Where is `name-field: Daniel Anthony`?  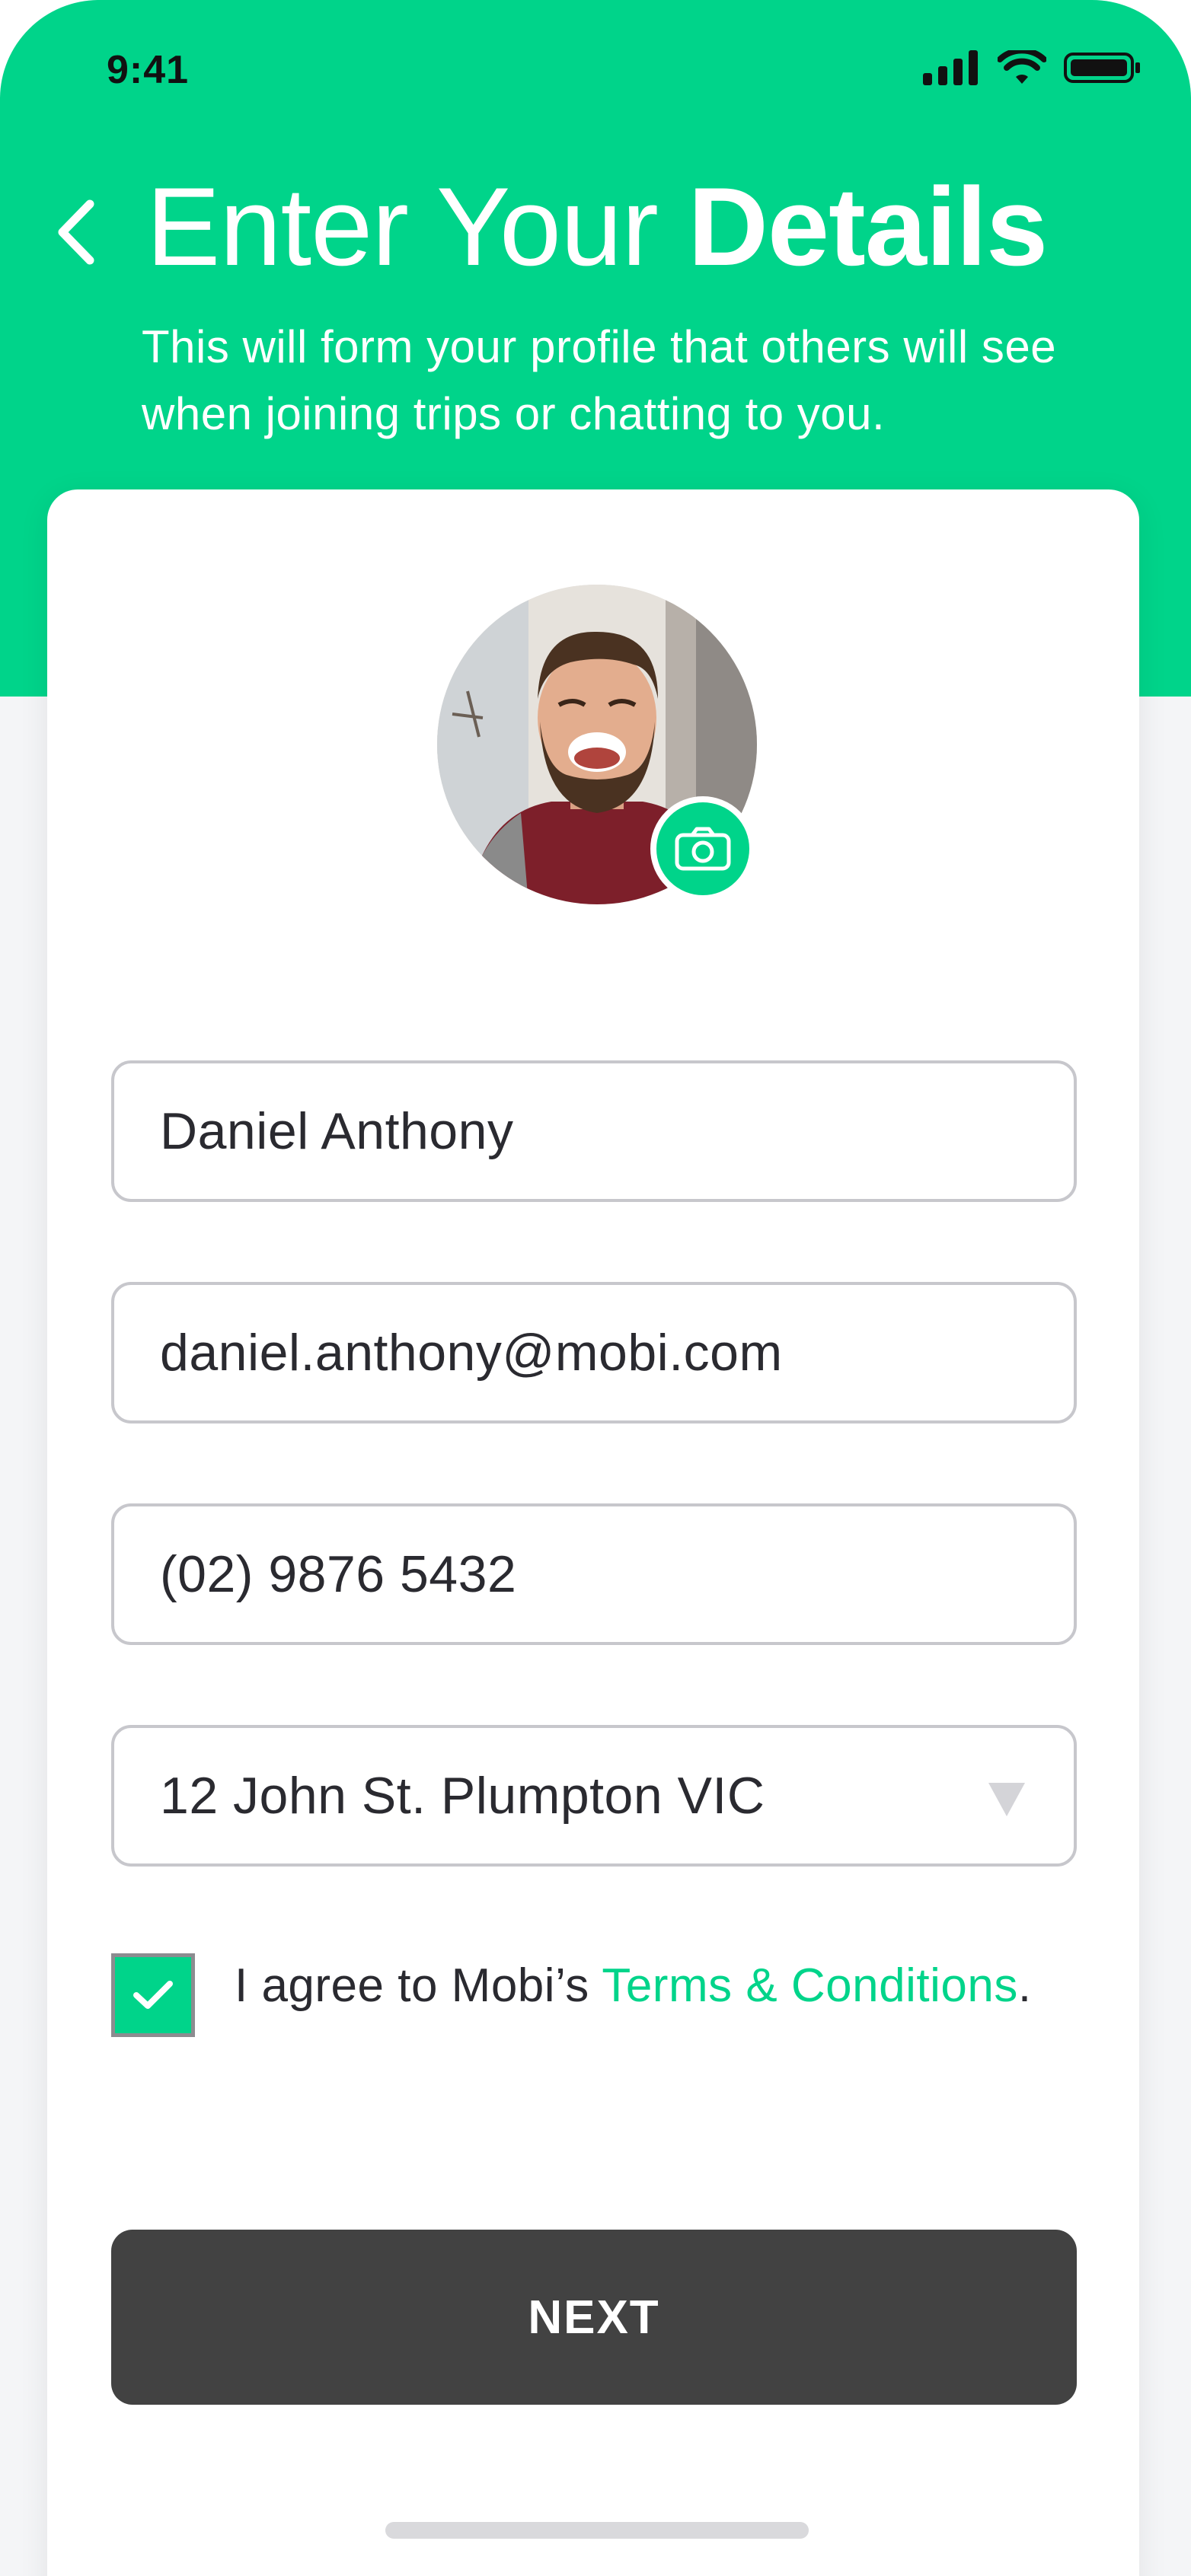
name-field: Daniel Anthony is located at coordinates (594, 1131).